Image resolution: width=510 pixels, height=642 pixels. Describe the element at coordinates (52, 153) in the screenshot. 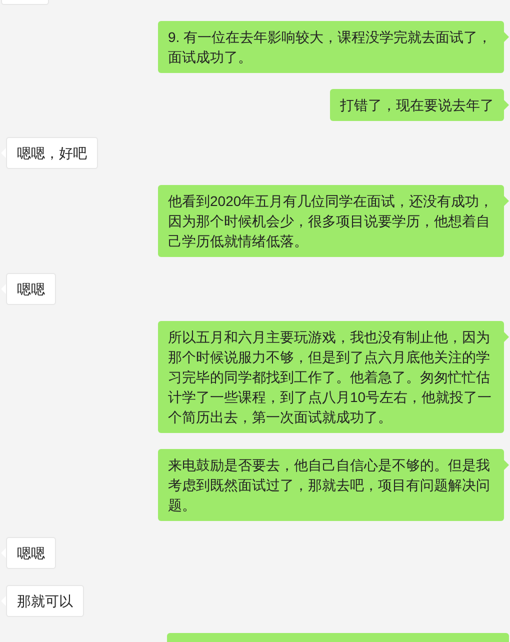

I see `message-text: 嗯嗯，好吧` at that location.